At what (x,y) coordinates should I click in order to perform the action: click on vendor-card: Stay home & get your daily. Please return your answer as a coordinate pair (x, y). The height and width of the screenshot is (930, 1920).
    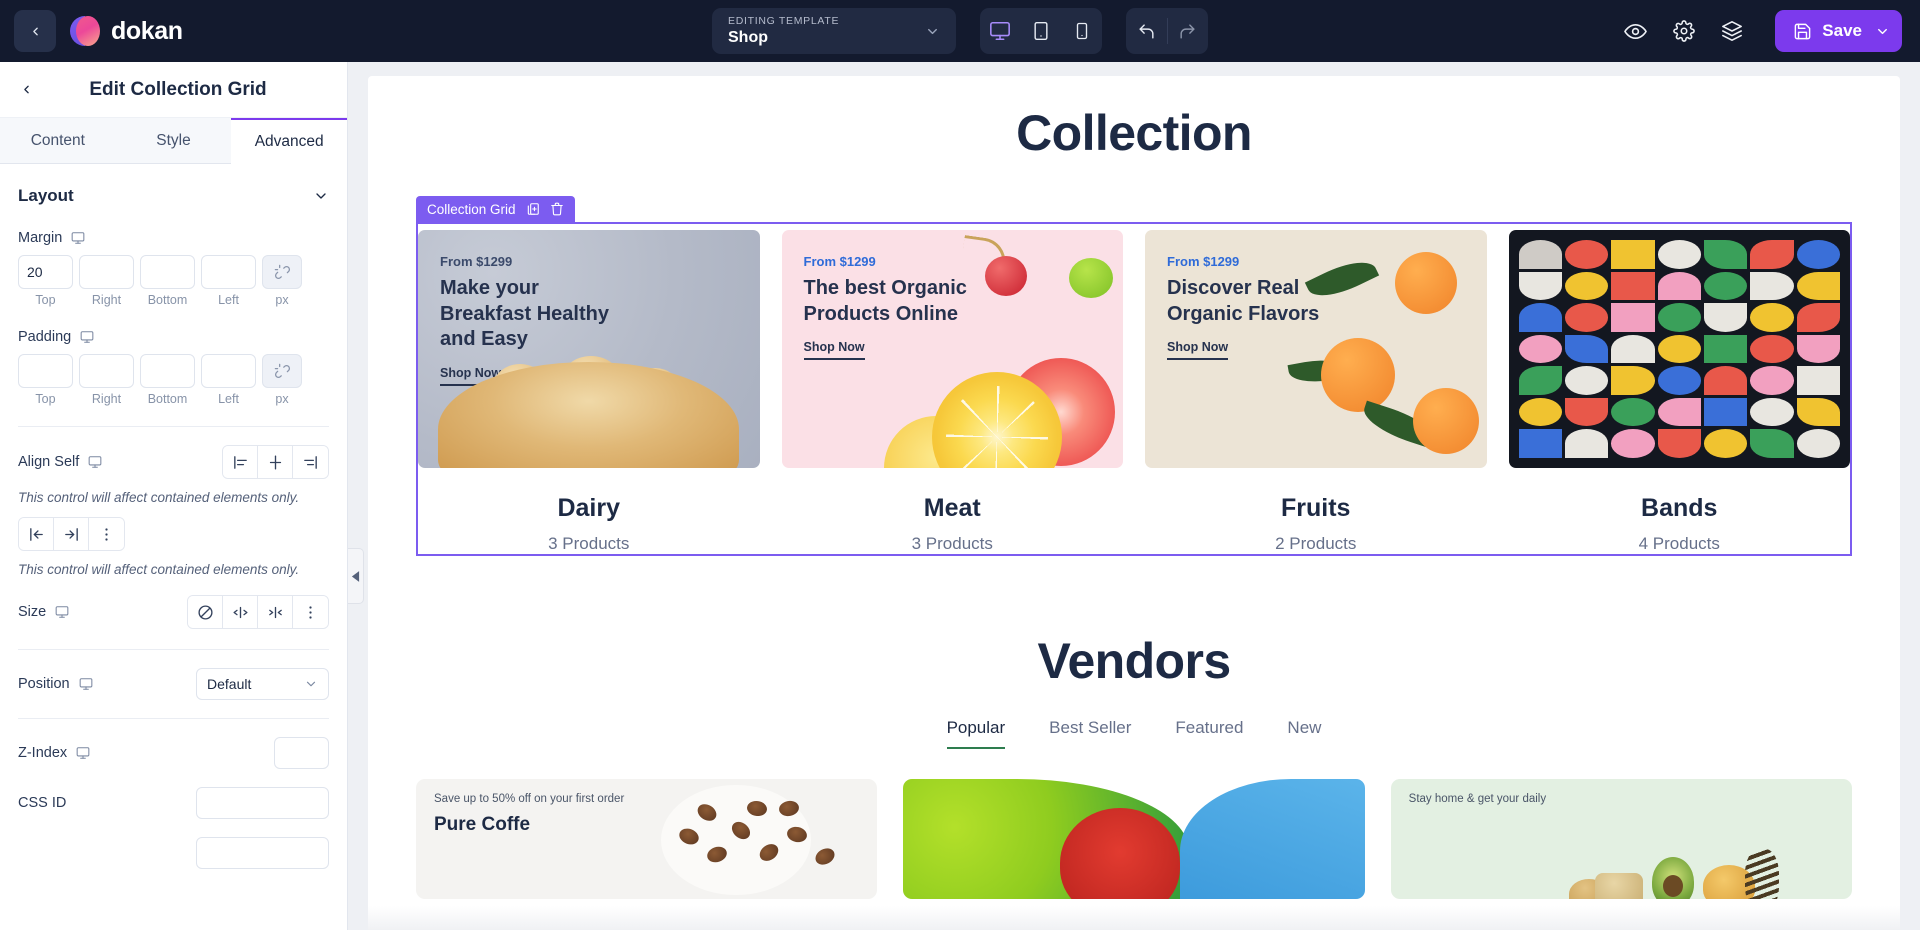
    Looking at the image, I should click on (1621, 839).